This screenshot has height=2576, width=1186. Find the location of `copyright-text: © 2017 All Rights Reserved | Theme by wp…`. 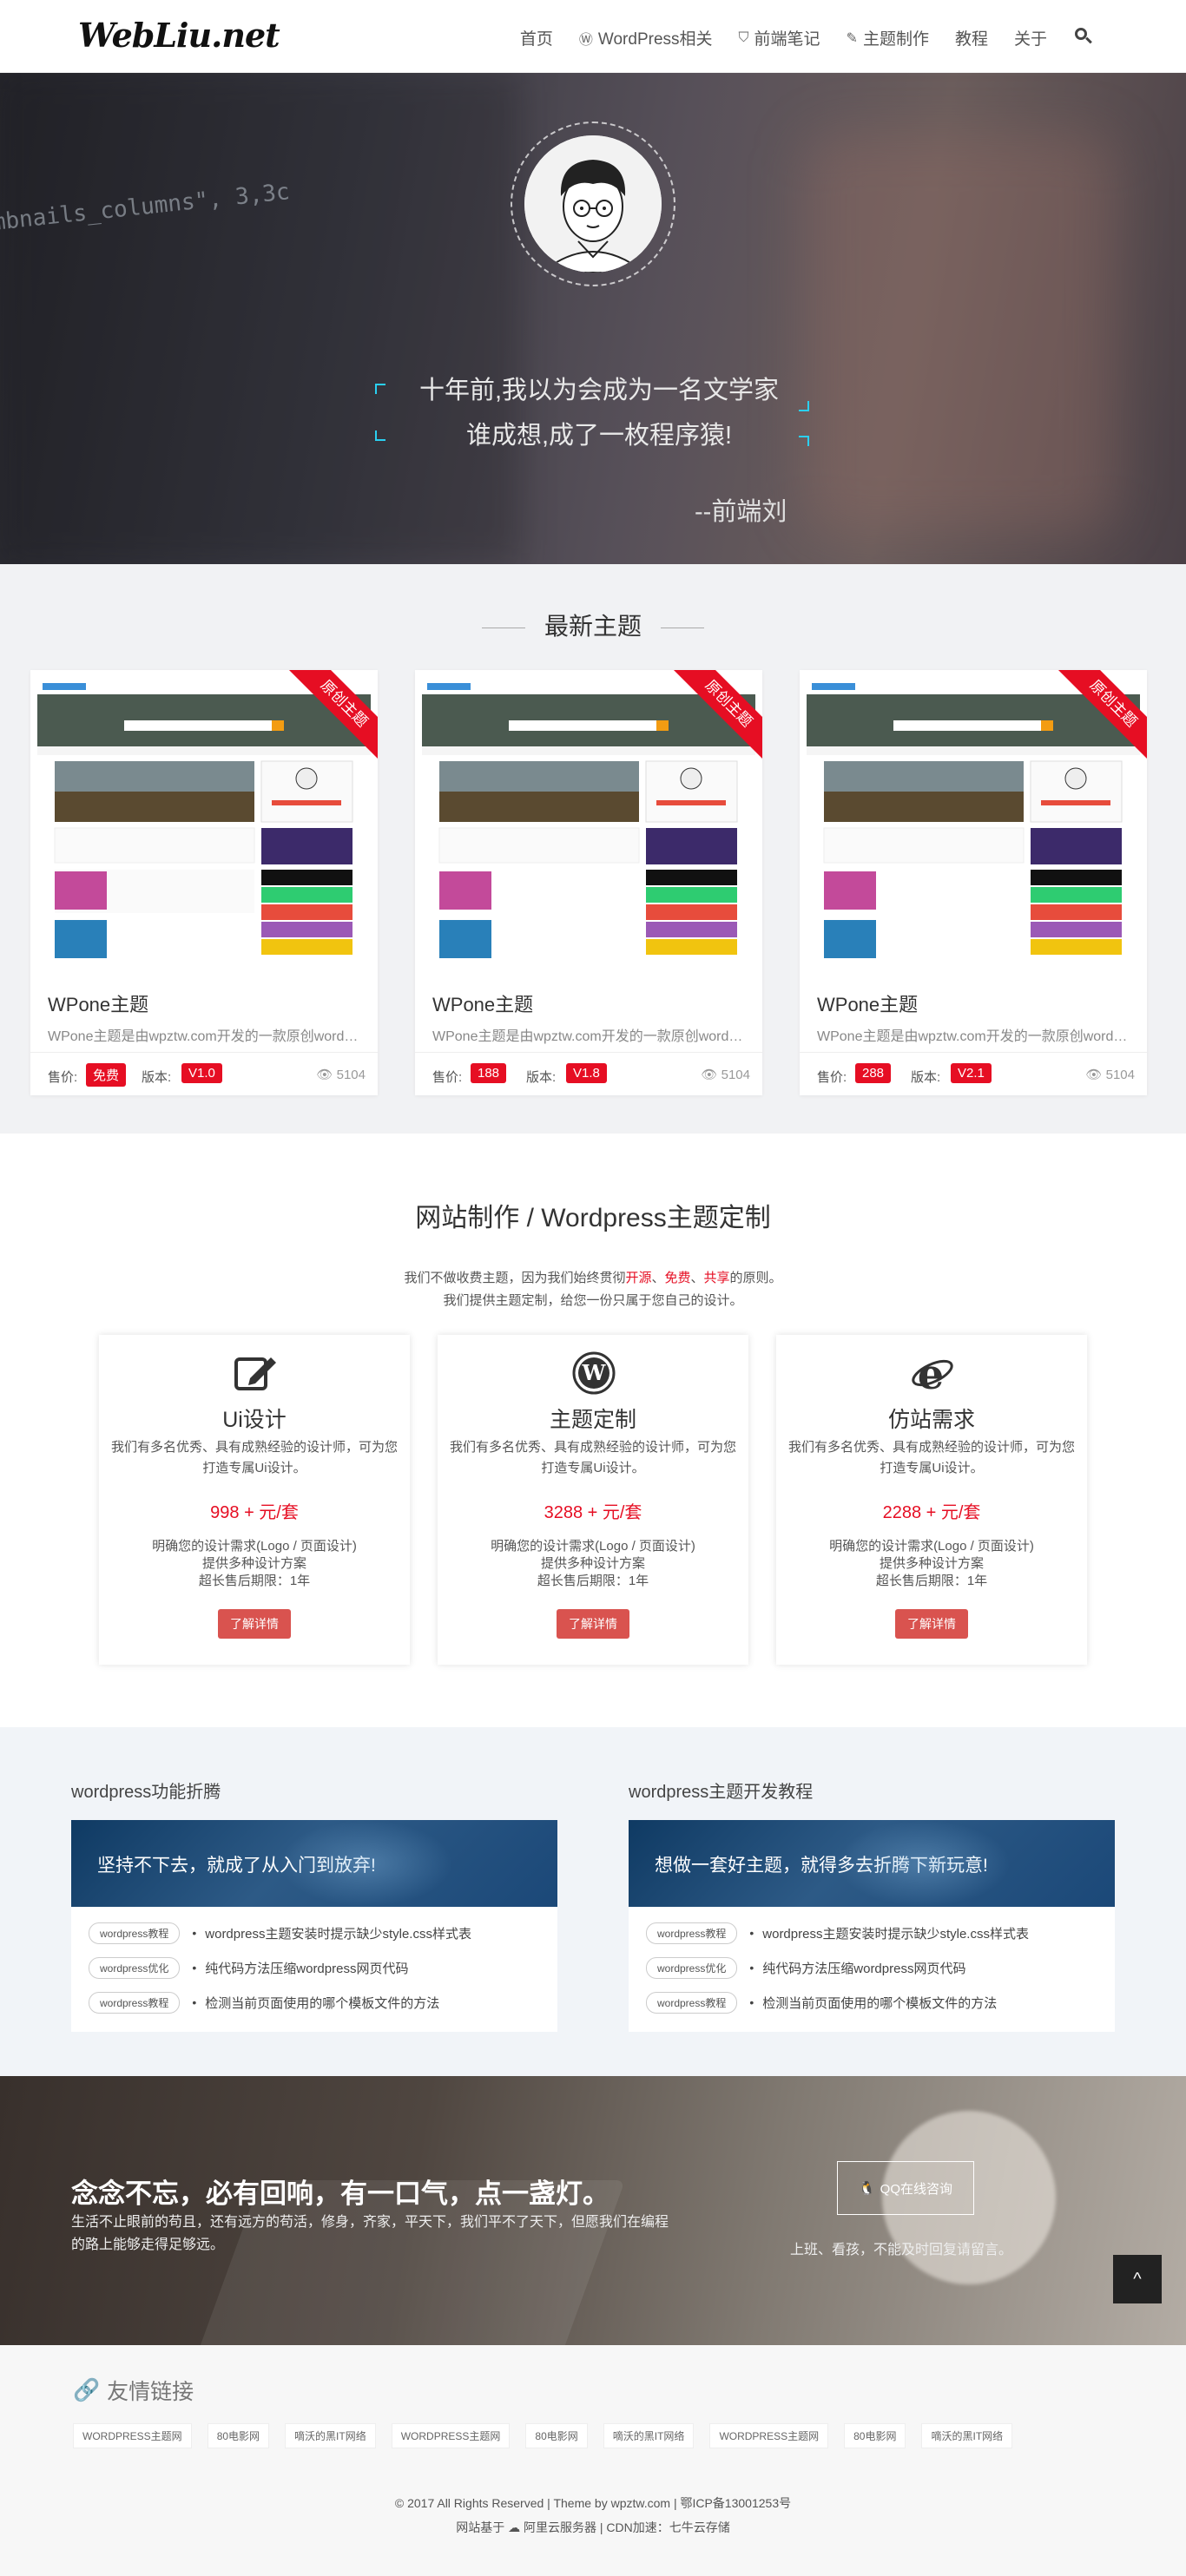

copyright-text: © 2017 All Rights Reserved | Theme by wp… is located at coordinates (593, 2503).